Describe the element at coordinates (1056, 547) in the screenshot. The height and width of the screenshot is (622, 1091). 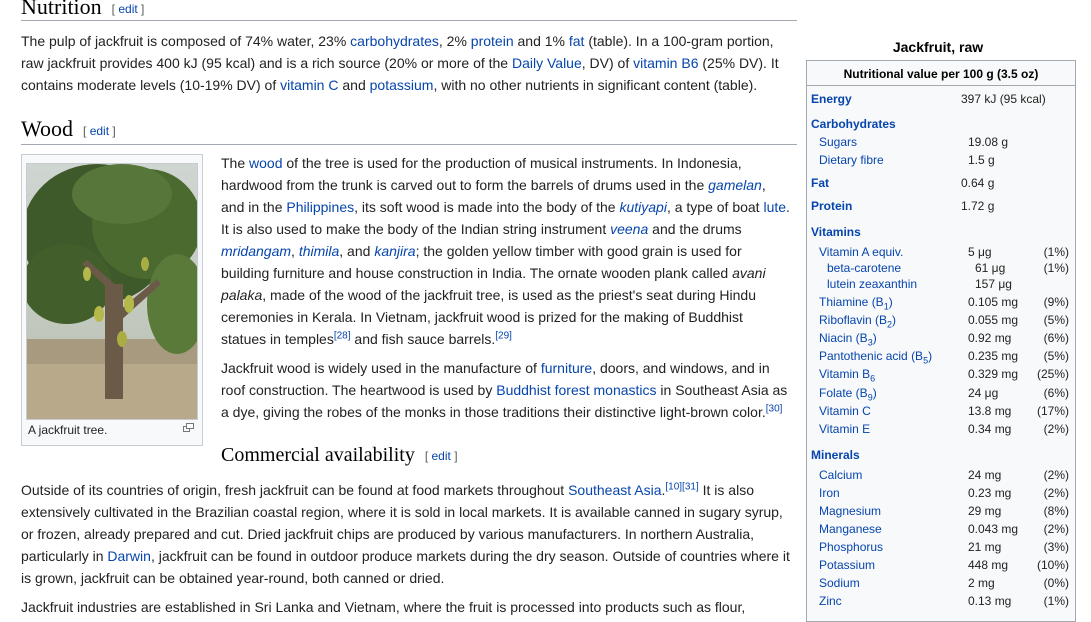
I see `nutrient-dv-percent: (3%)` at that location.